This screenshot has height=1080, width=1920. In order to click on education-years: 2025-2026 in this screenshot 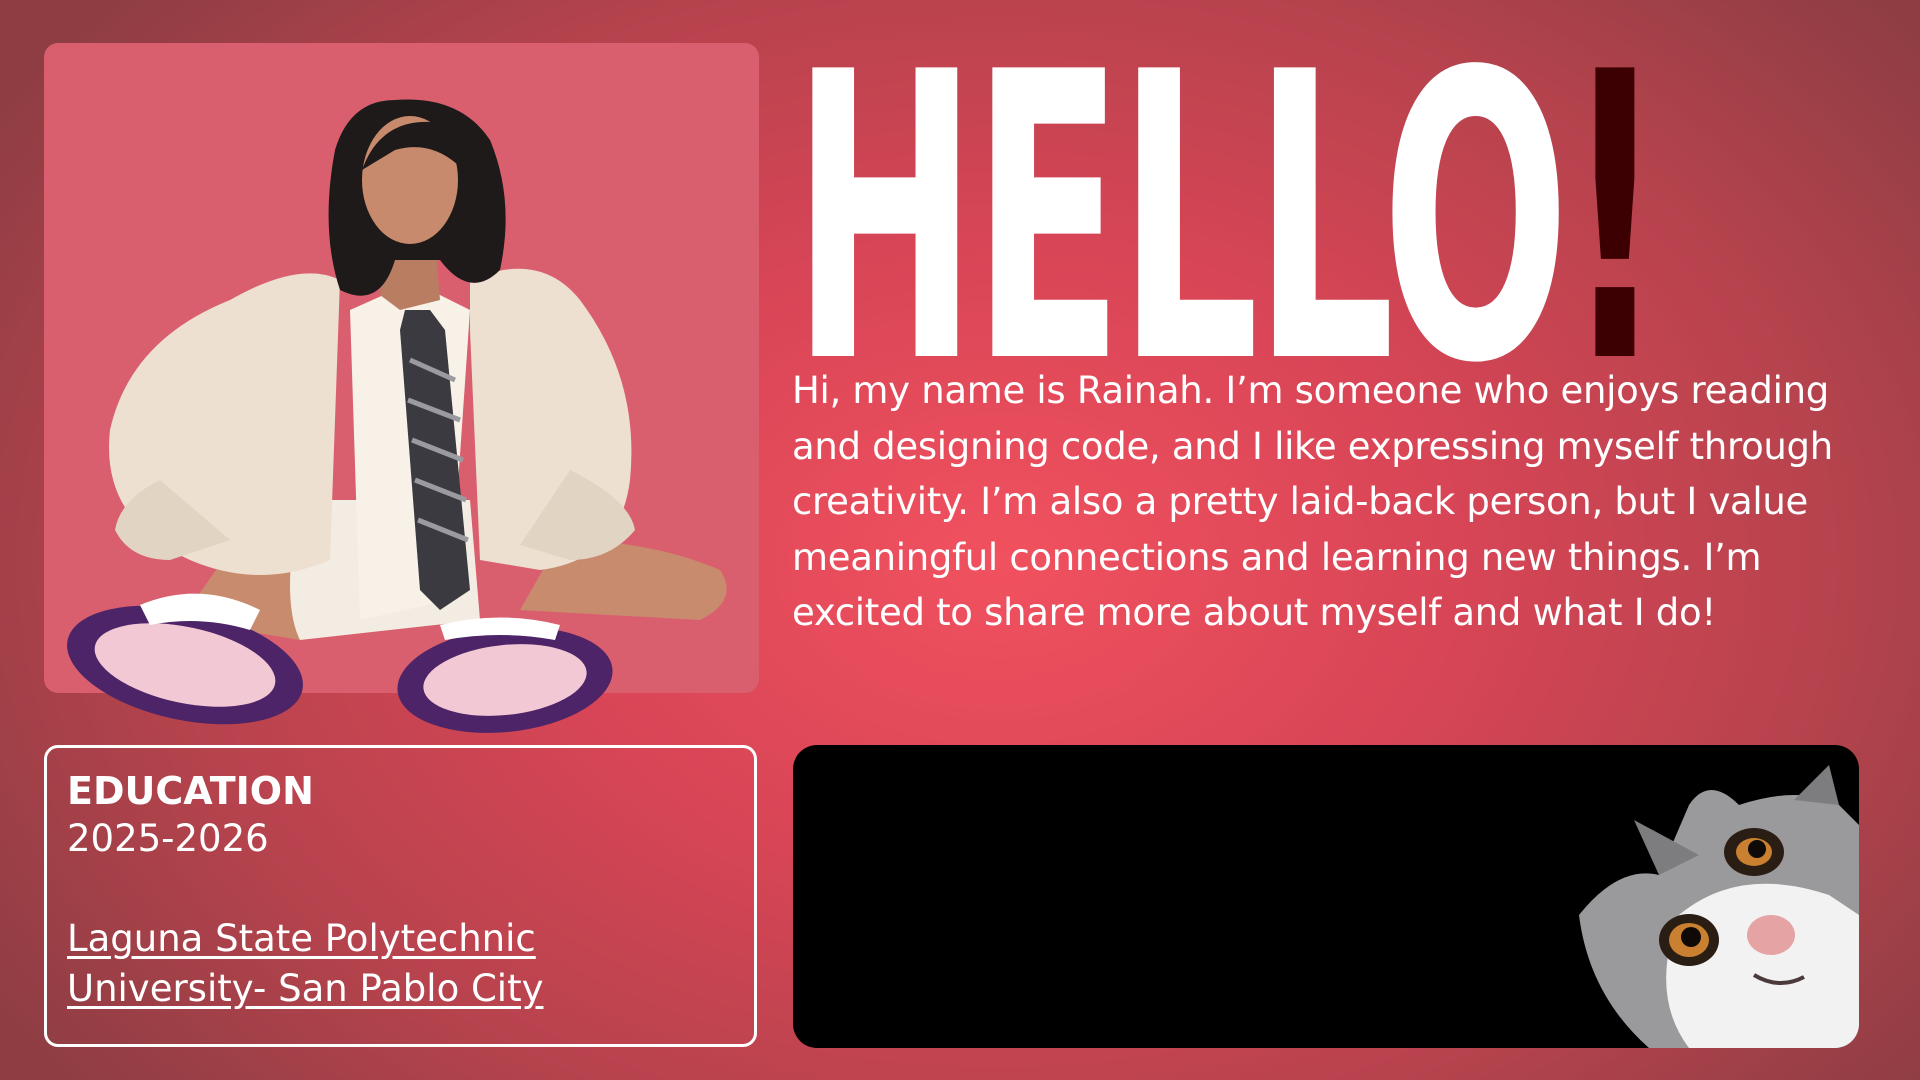, I will do `click(168, 838)`.